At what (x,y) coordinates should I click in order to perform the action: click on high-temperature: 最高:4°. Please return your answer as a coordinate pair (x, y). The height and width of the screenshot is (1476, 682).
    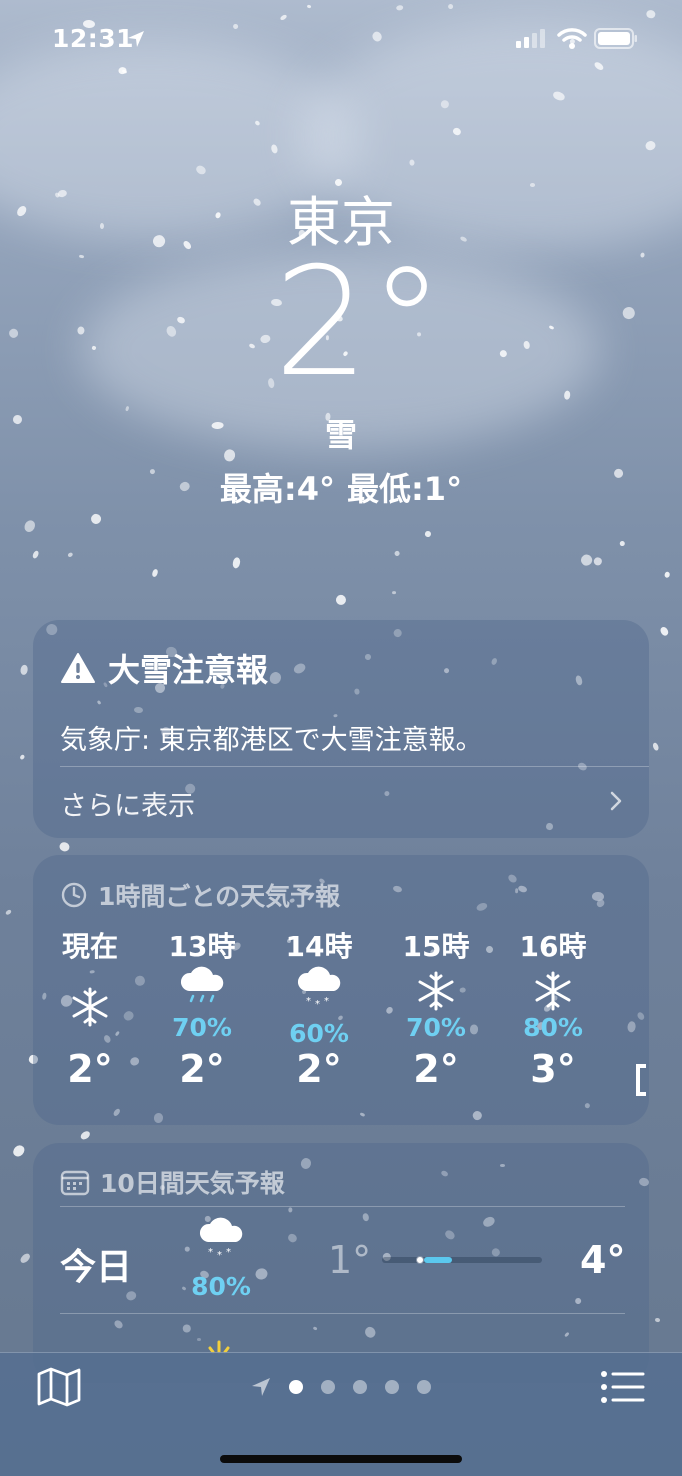
    Looking at the image, I should click on (277, 489).